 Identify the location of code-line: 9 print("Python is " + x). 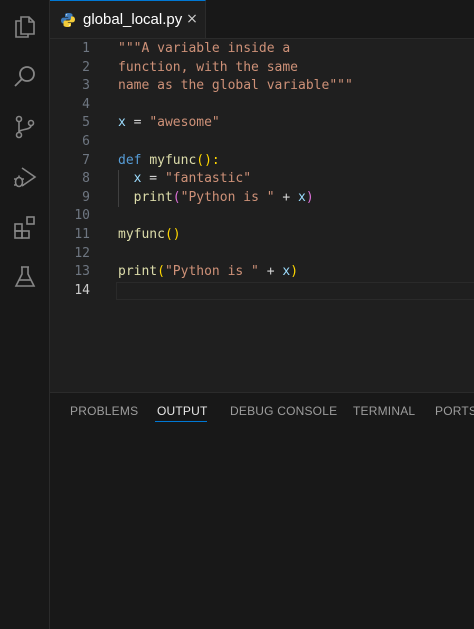
(262, 198).